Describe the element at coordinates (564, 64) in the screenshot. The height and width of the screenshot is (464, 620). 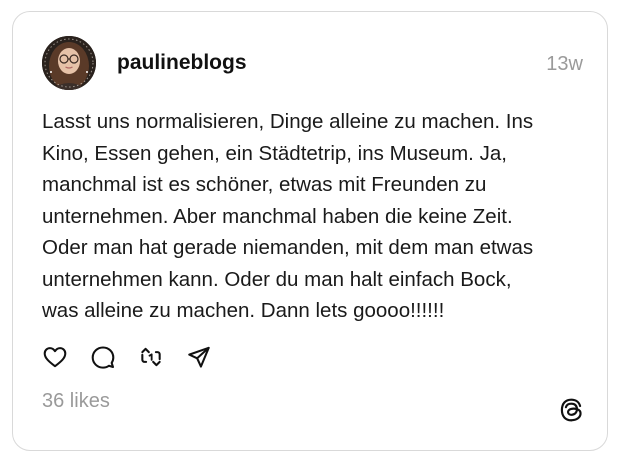
I see `timestamp: 13w` at that location.